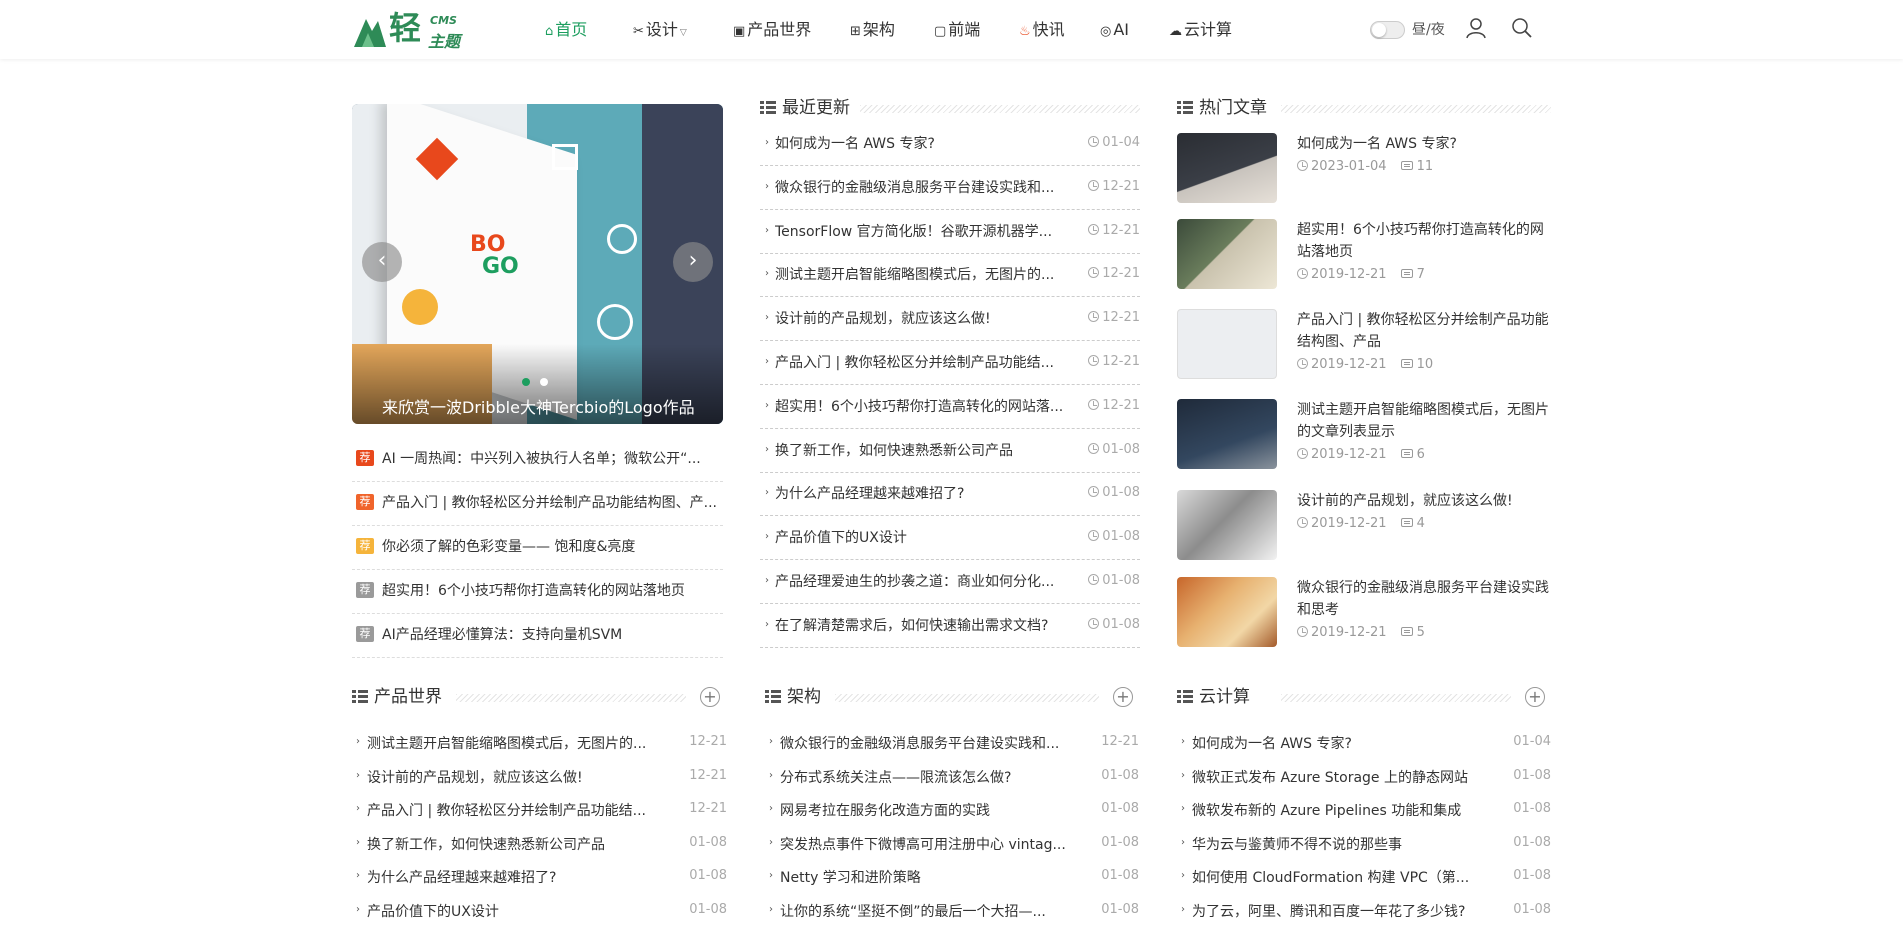  I want to click on nav-item-home: ⌂ 首页, so click(566, 29).